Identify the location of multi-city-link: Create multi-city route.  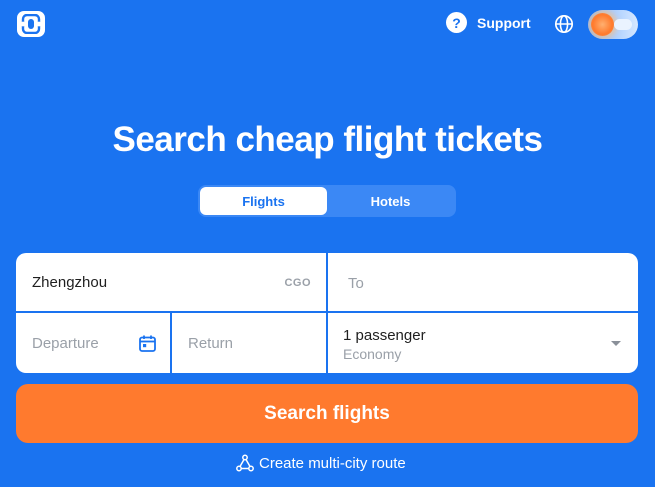
(321, 463).